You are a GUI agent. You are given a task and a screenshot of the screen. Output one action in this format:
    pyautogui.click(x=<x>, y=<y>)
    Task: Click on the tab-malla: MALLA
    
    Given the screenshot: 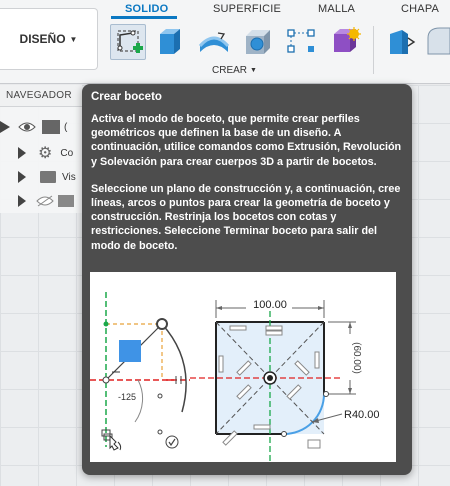 What is the action you would take?
    pyautogui.click(x=336, y=9)
    